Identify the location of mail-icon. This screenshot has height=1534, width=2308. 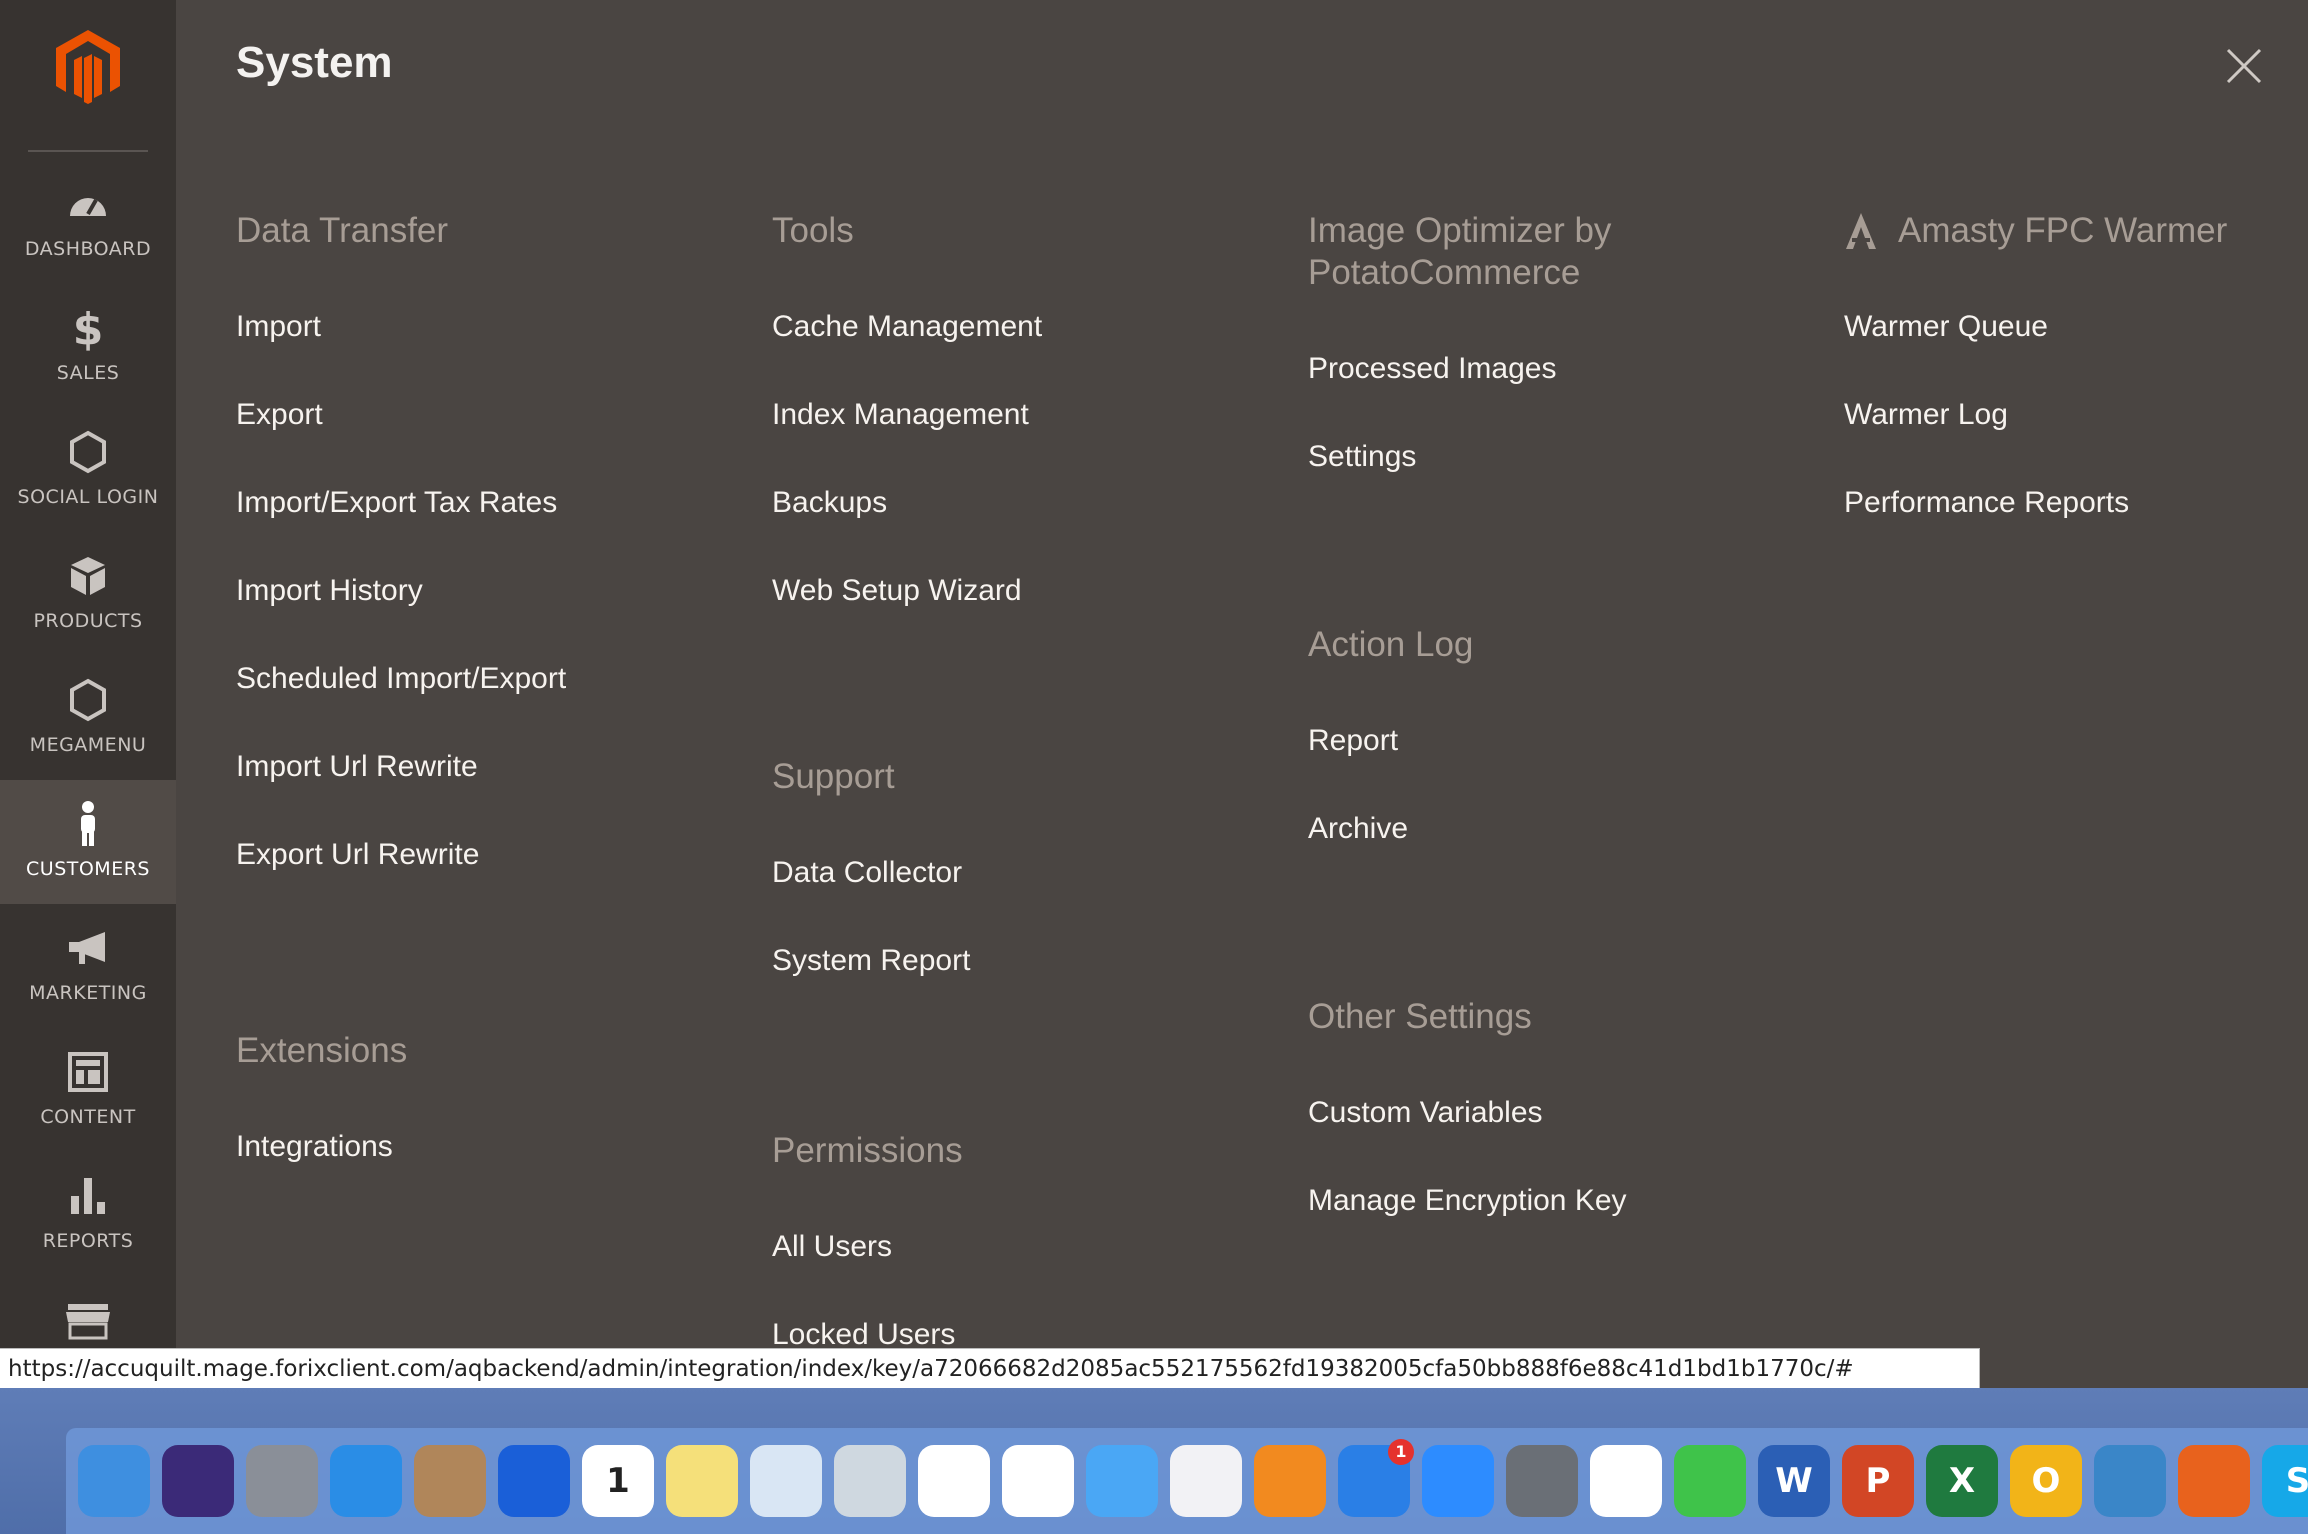
(870, 1481).